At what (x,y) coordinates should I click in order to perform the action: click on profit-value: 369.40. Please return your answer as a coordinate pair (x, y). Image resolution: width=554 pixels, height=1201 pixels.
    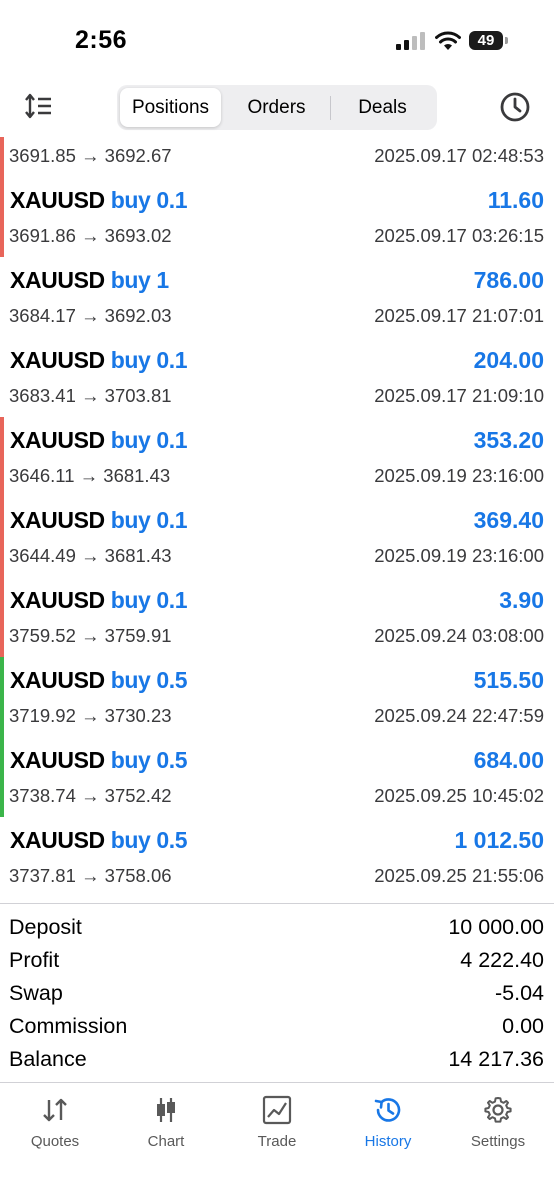
    Looking at the image, I should click on (508, 520).